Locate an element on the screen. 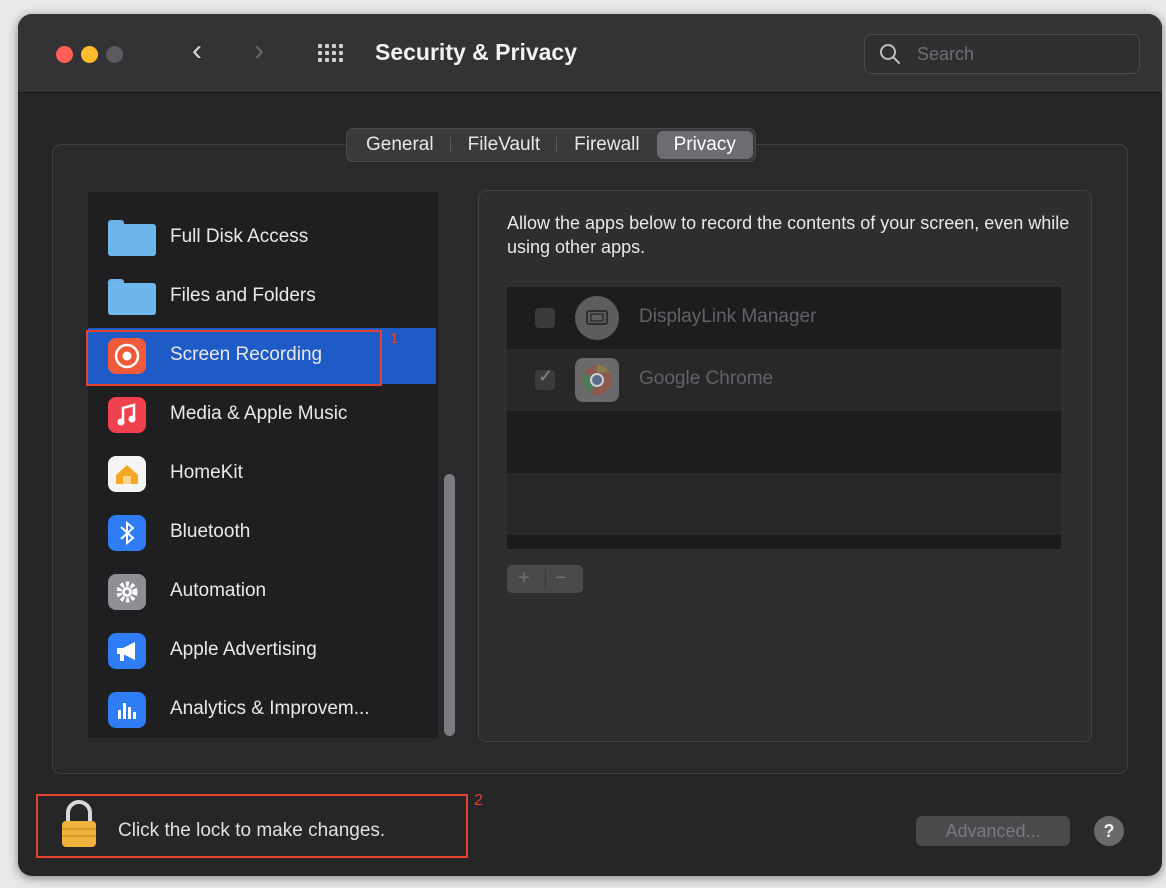 The height and width of the screenshot is (888, 1166). analytics-icon is located at coordinates (127, 710).